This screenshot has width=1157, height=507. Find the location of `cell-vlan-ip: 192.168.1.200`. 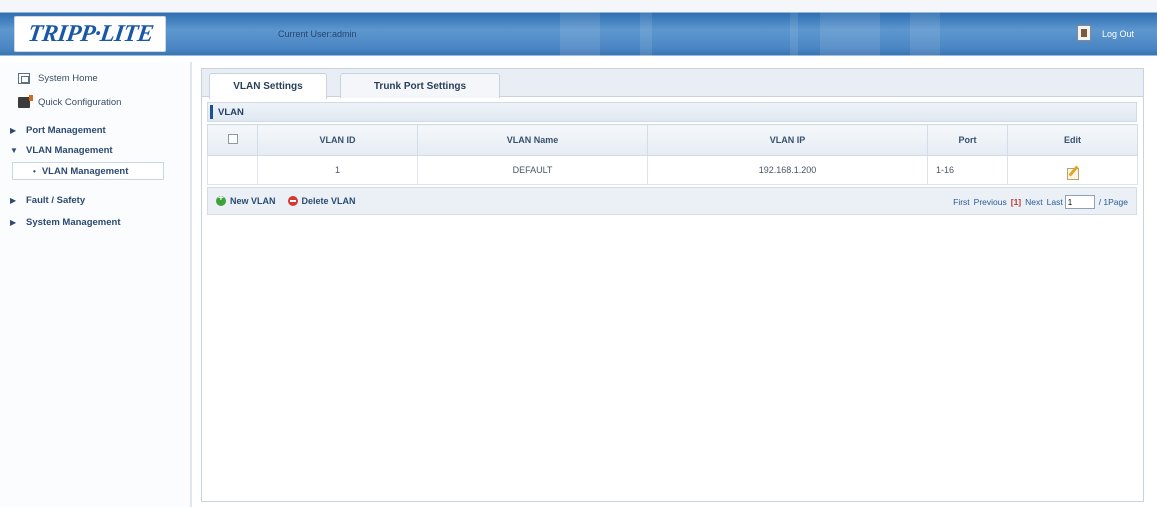

cell-vlan-ip: 192.168.1.200 is located at coordinates (787, 170).